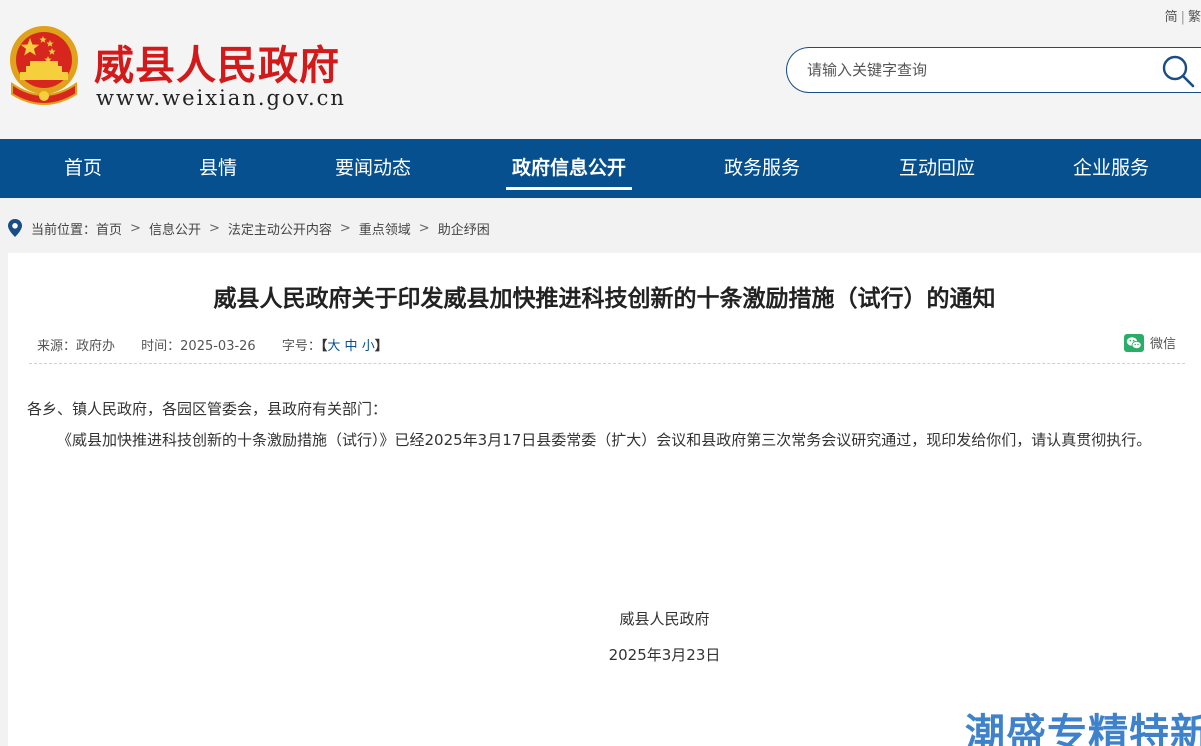 This screenshot has width=1201, height=746. What do you see at coordinates (217, 62) in the screenshot?
I see `site-title: 威县人民政府` at bounding box center [217, 62].